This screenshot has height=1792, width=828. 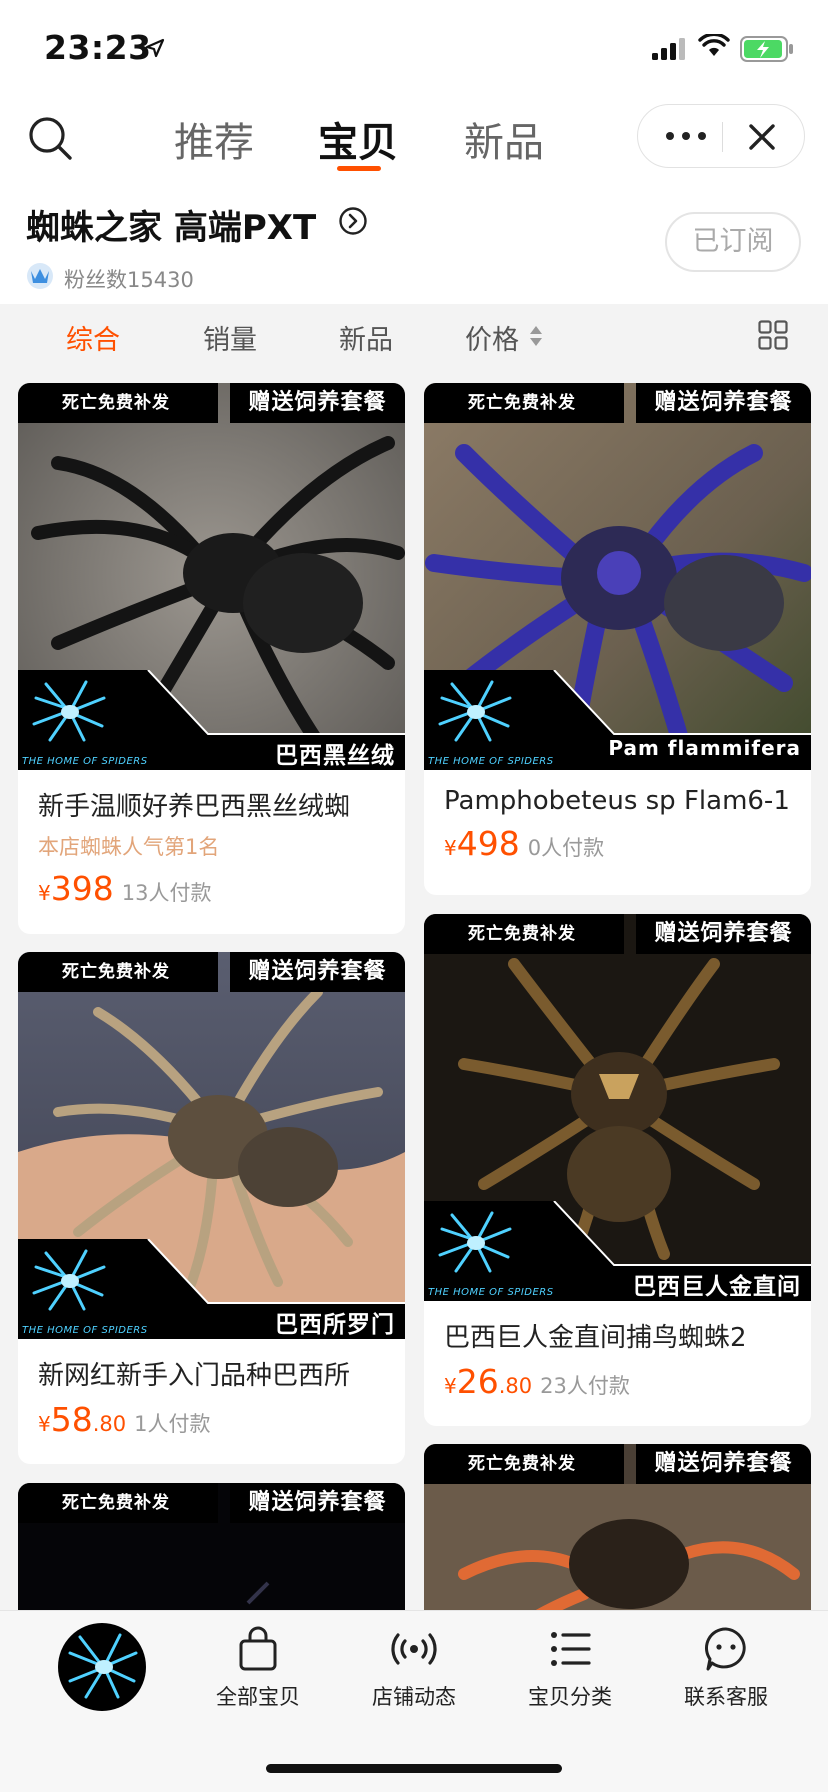 I want to click on tab-label: 宝贝分类, so click(x=570, y=1697).